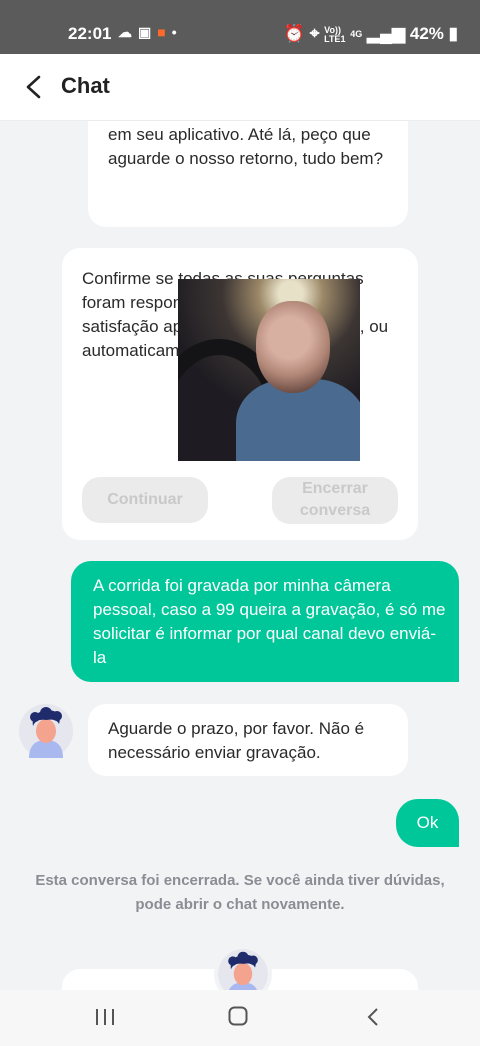  I want to click on recents-icon, so click(105, 1017).